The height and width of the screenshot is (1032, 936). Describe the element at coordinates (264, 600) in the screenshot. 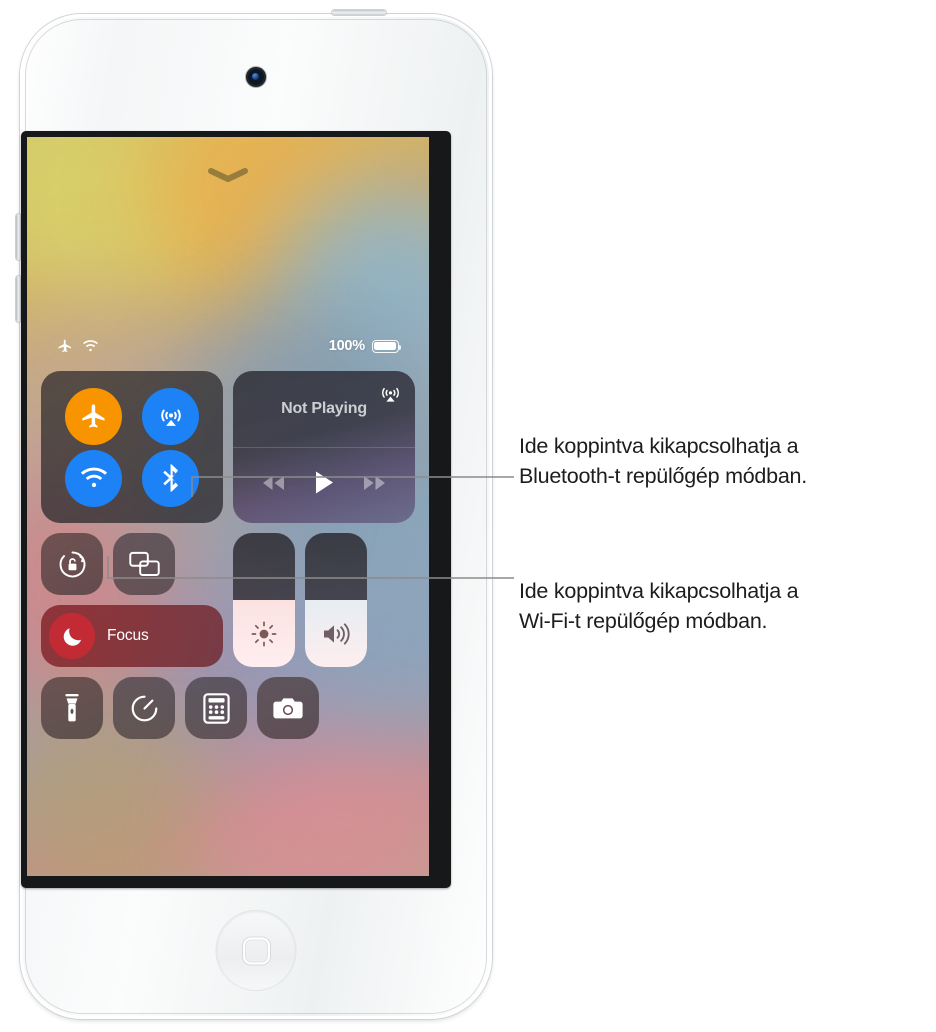

I see `brightness-slider` at that location.